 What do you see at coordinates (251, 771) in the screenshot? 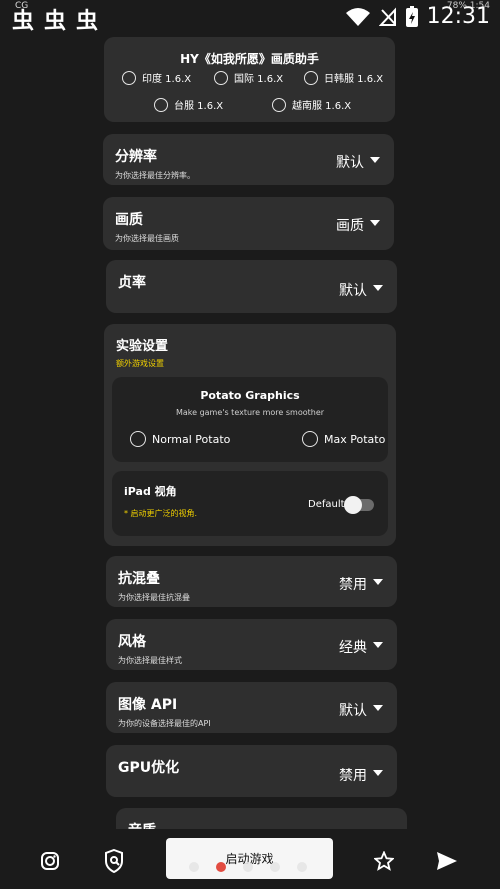
I see `setting-row-gpu-opt: GPU优化 禁用` at bounding box center [251, 771].